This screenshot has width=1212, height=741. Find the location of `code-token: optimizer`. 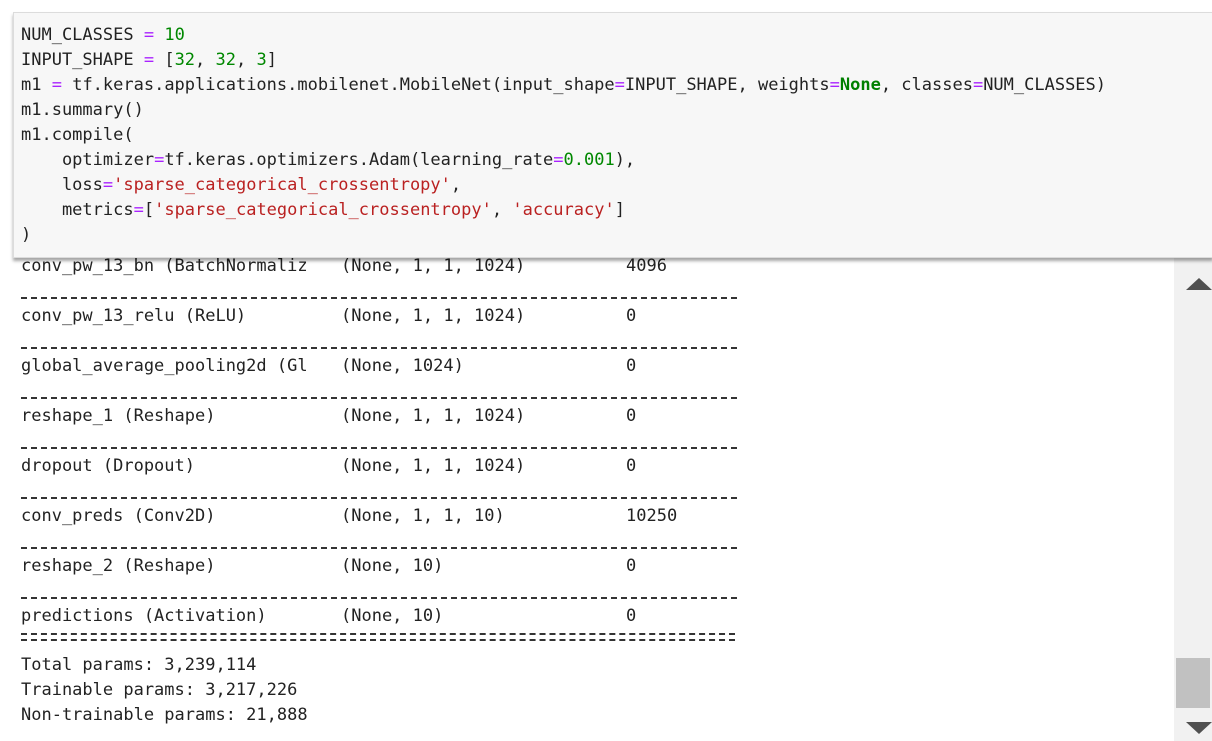

code-token: optimizer is located at coordinates (88, 160).